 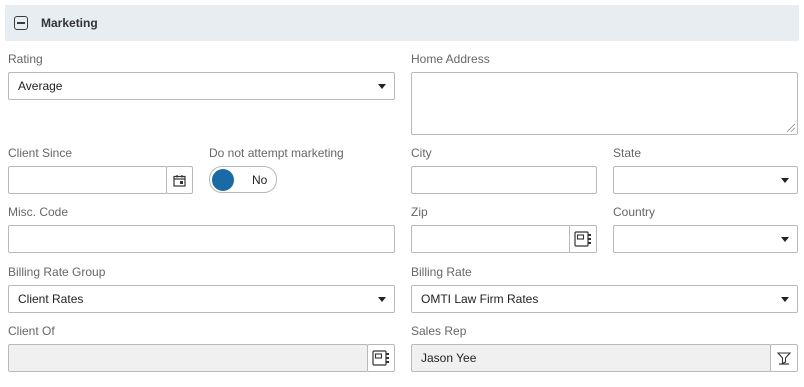 I want to click on collapse-minus-icon, so click(x=21, y=23).